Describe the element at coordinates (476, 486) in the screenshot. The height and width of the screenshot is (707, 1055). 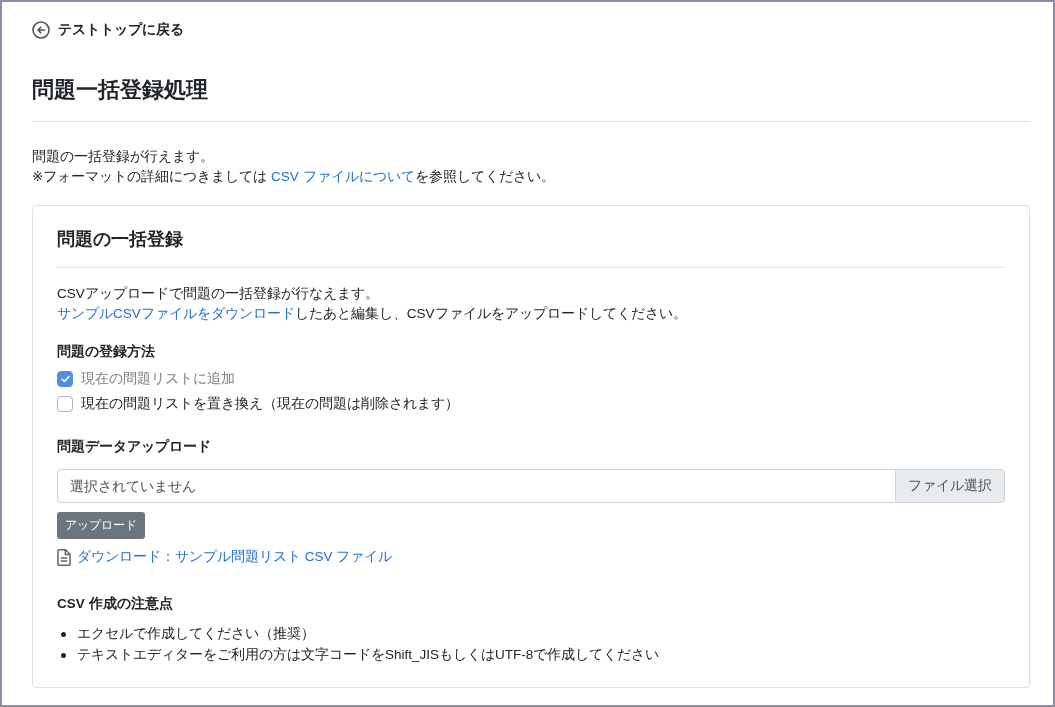
I see `file-name-field: 選択されていません` at that location.